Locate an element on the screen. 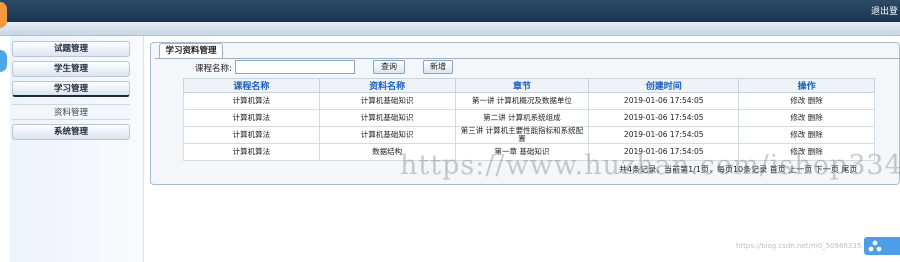  table-header-row: 课程名称 资料名称 章节 创建时间 操作 is located at coordinates (529, 85).